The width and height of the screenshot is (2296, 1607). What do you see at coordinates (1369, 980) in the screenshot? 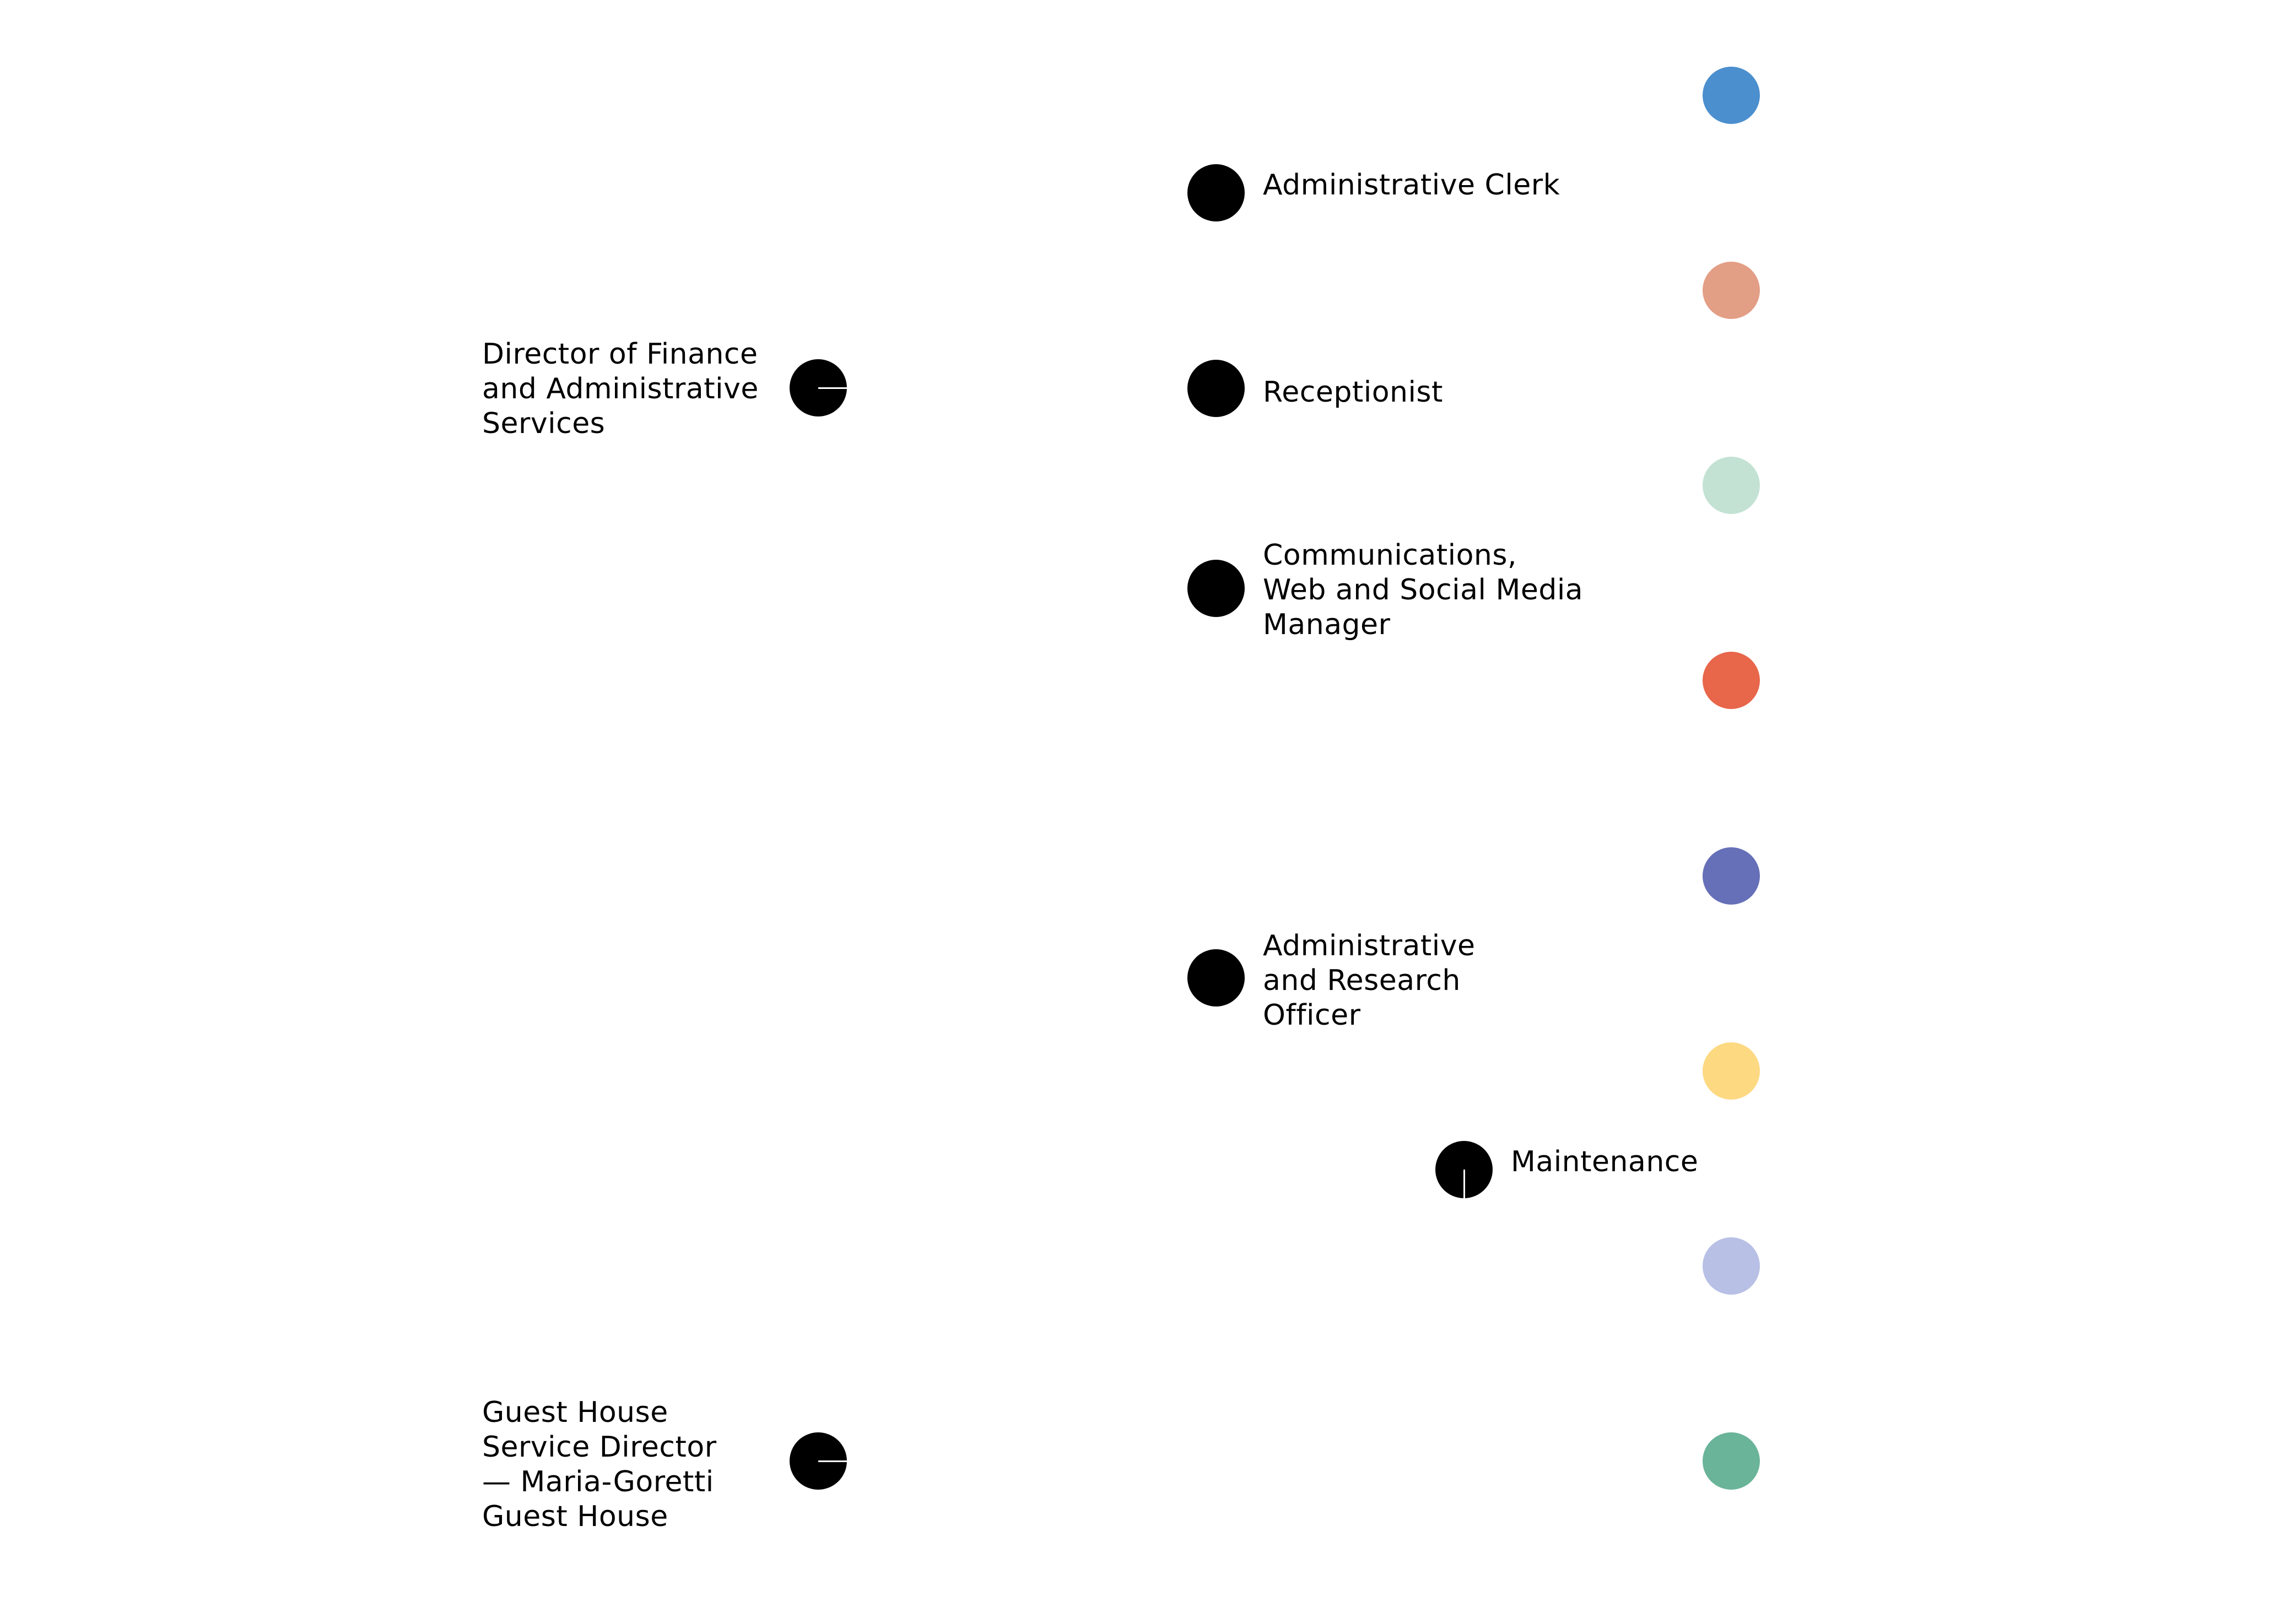
I see `research-officer-label: Administrative and Research Officer` at bounding box center [1369, 980].